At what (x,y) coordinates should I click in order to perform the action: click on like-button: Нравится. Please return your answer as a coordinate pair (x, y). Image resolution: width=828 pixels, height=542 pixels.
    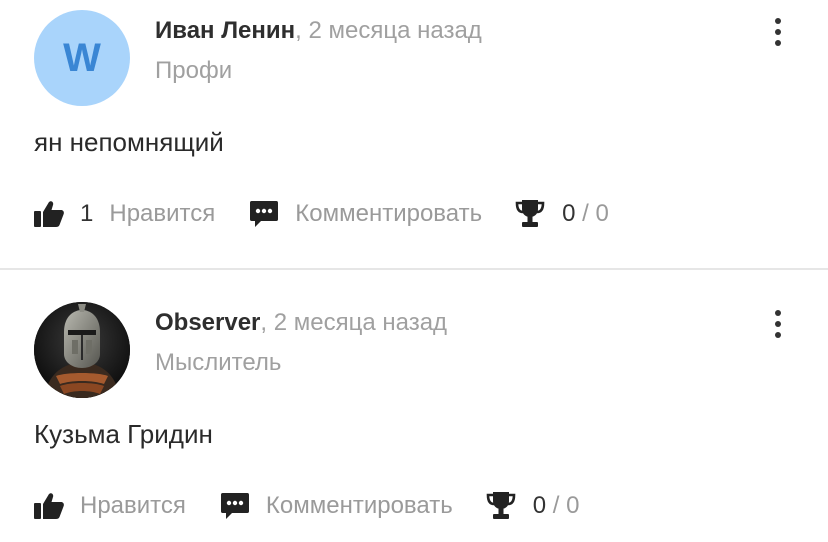
    Looking at the image, I should click on (110, 506).